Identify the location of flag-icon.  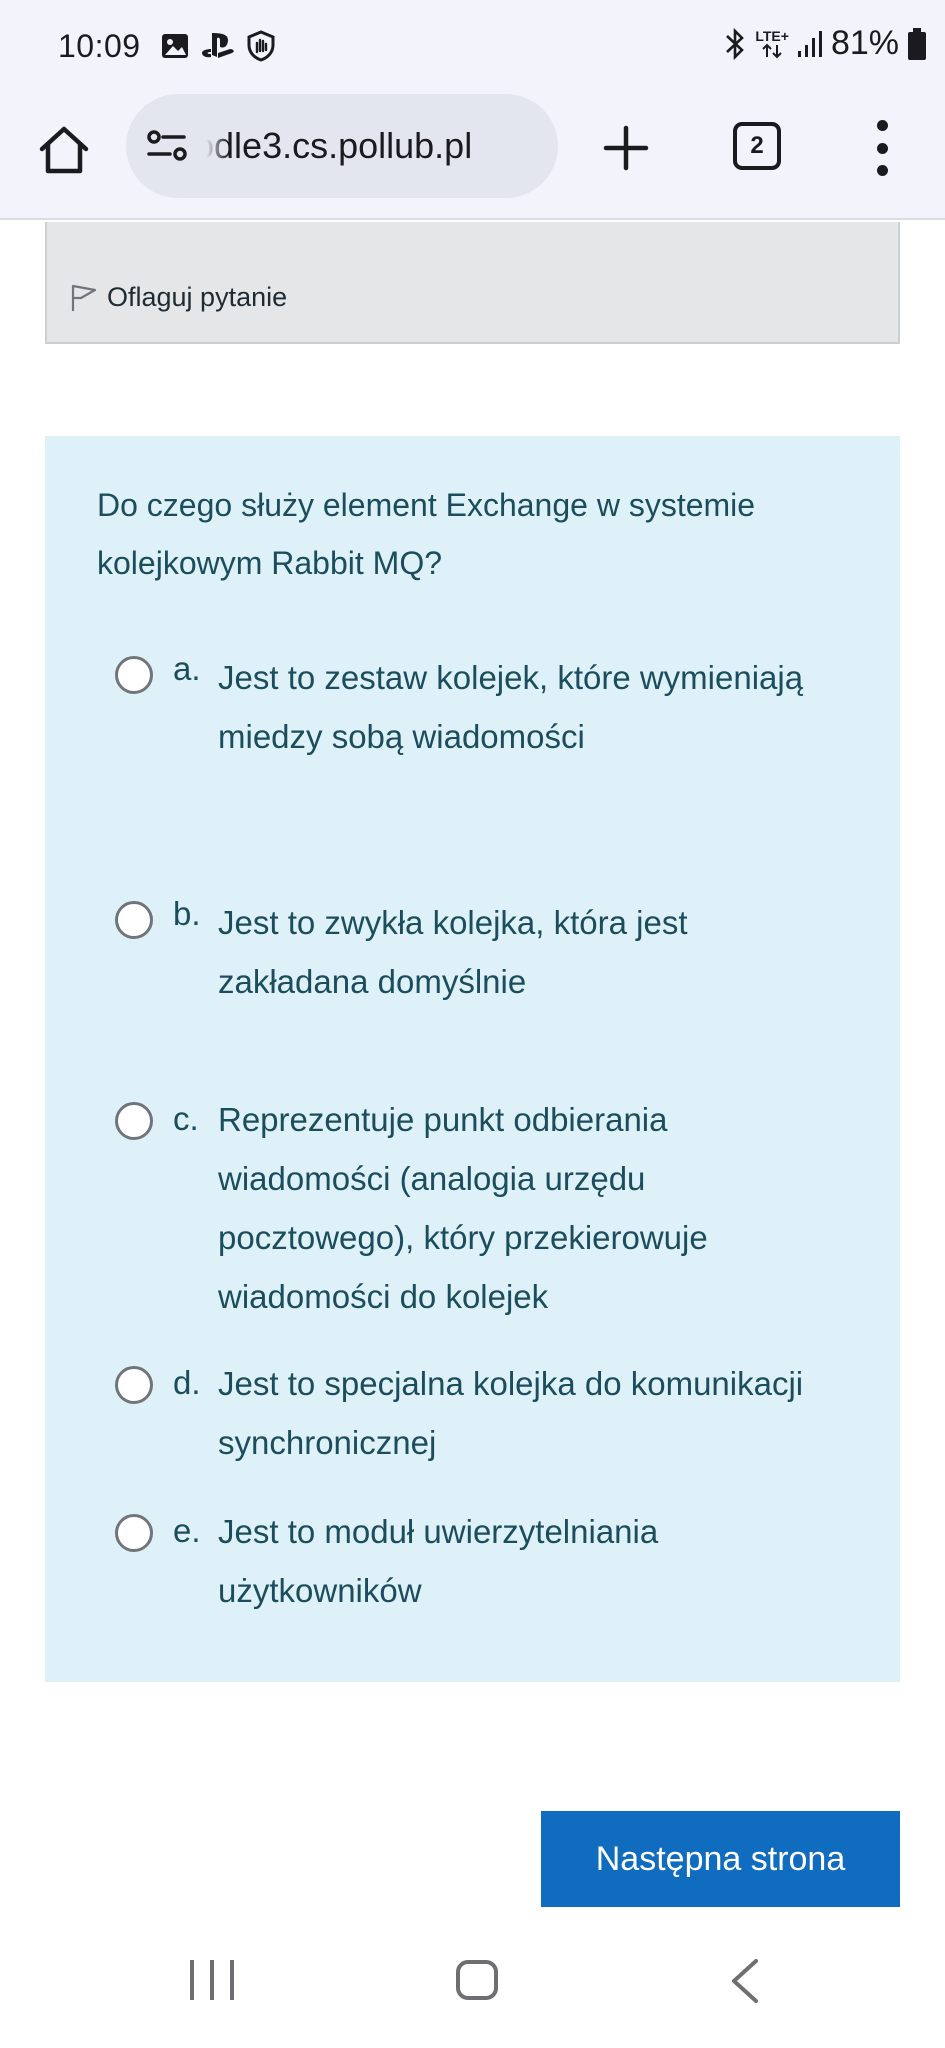
(84, 297).